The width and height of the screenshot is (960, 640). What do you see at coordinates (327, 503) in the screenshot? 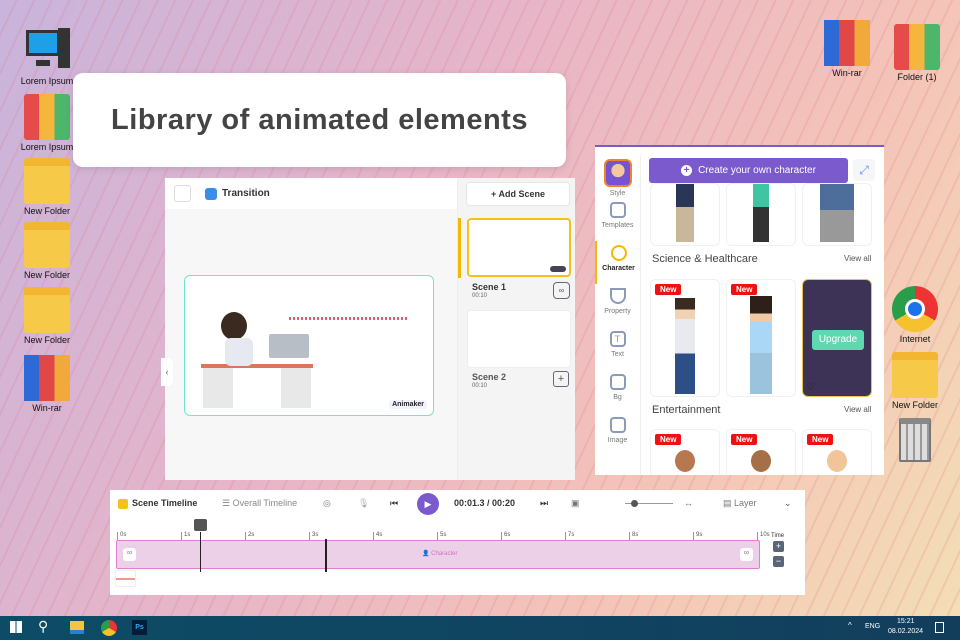
I see `camera-icon: ◎` at bounding box center [327, 503].